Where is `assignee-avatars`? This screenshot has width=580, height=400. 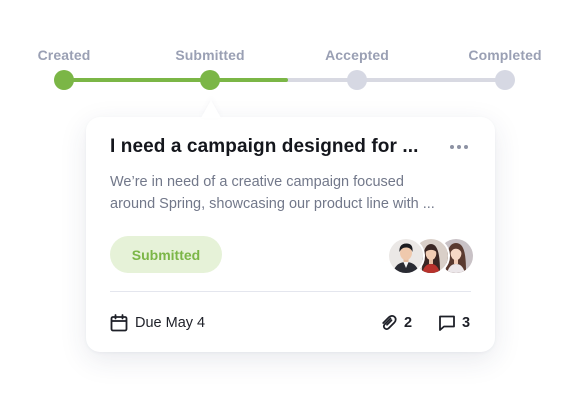 assignee-avatars is located at coordinates (431, 256).